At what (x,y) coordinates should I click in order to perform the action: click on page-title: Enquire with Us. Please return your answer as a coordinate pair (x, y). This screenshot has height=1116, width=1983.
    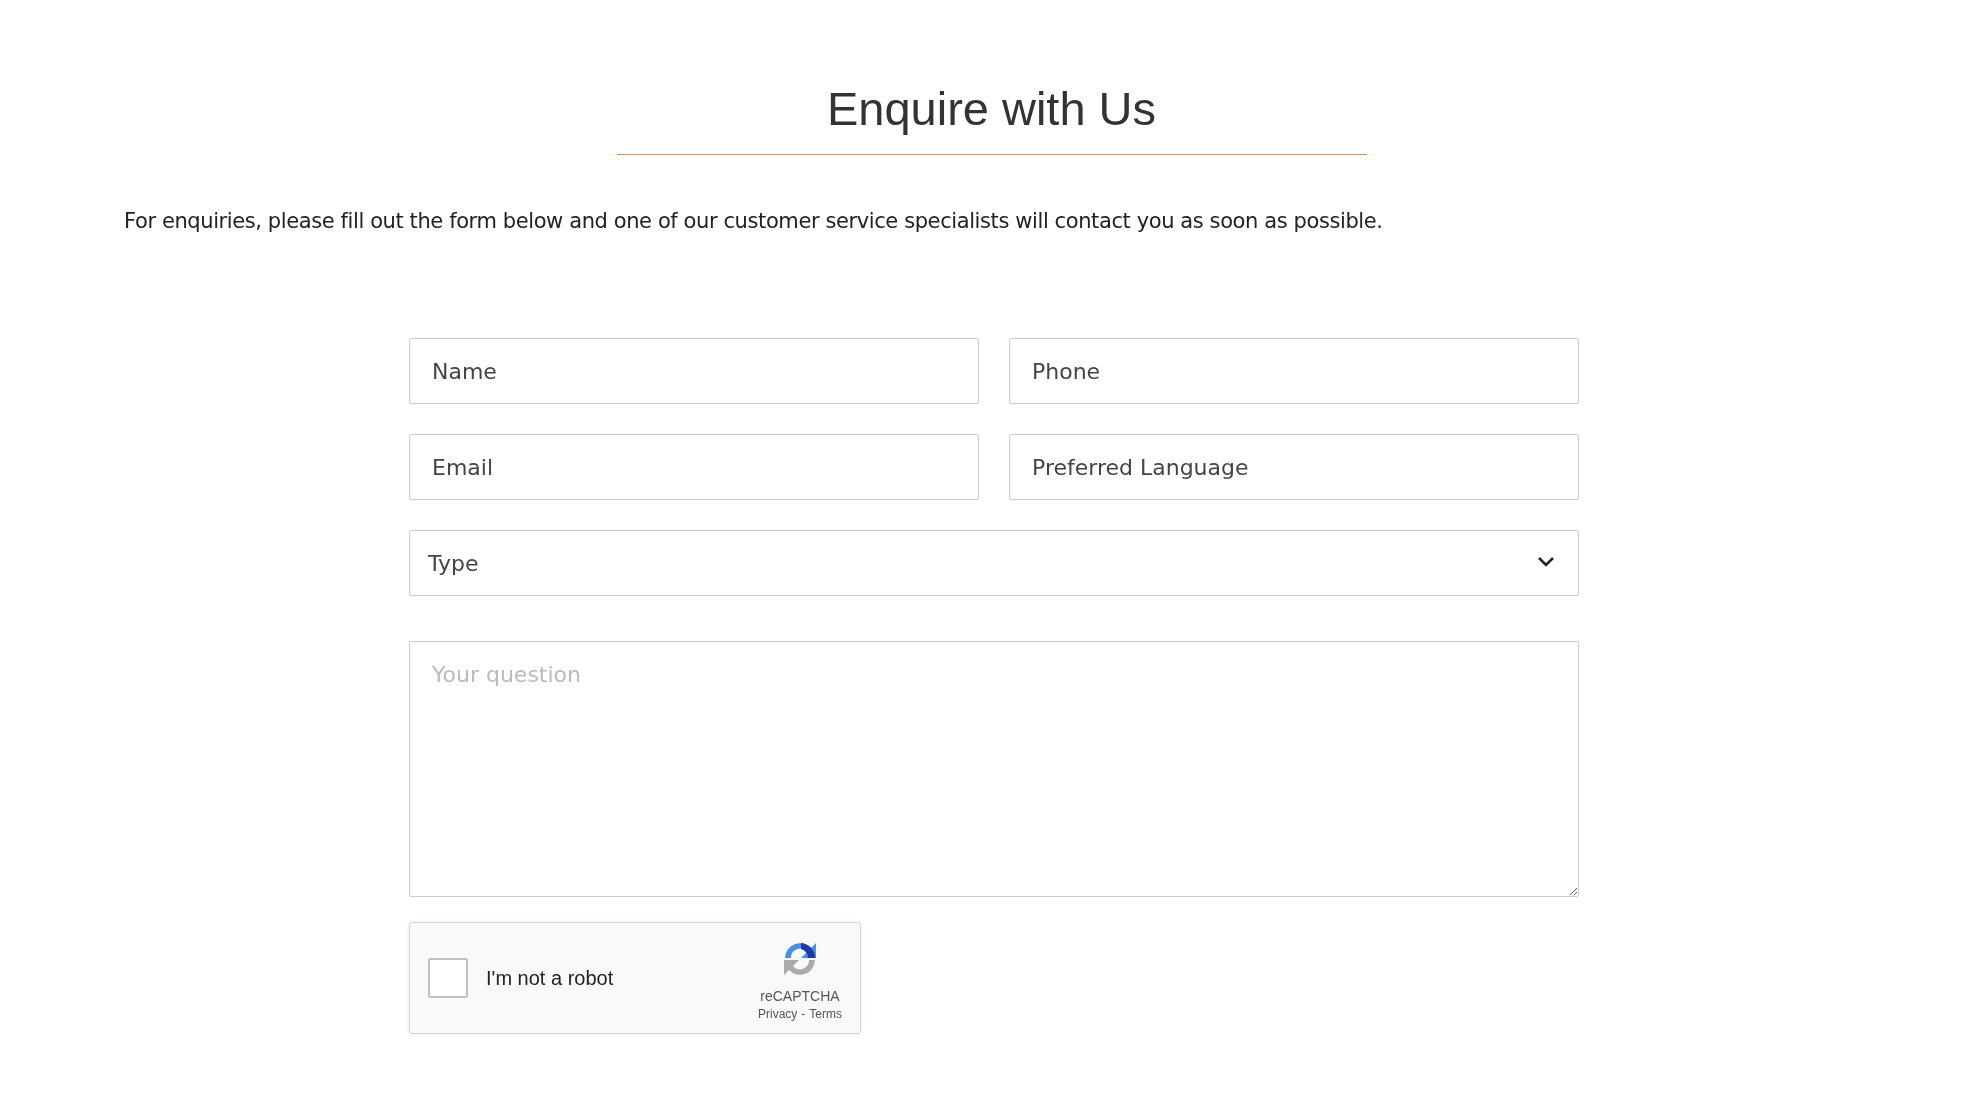
    Looking at the image, I should click on (991, 109).